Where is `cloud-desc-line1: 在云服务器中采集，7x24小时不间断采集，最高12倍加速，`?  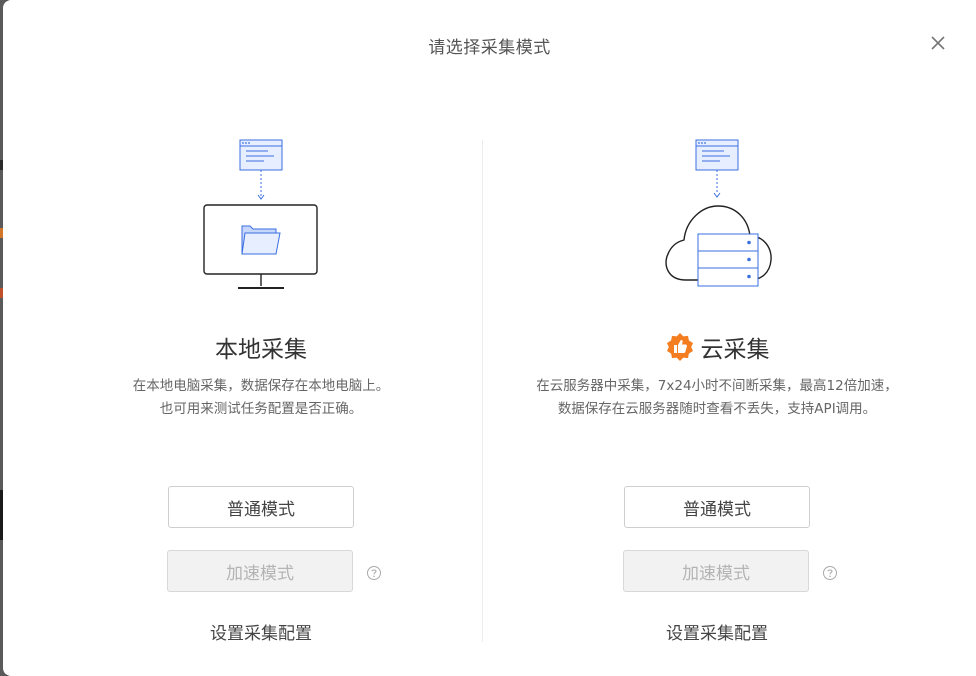
cloud-desc-line1: 在云服务器中采集，7x24小时不间断采集，最高12倍加速， is located at coordinates (717, 386).